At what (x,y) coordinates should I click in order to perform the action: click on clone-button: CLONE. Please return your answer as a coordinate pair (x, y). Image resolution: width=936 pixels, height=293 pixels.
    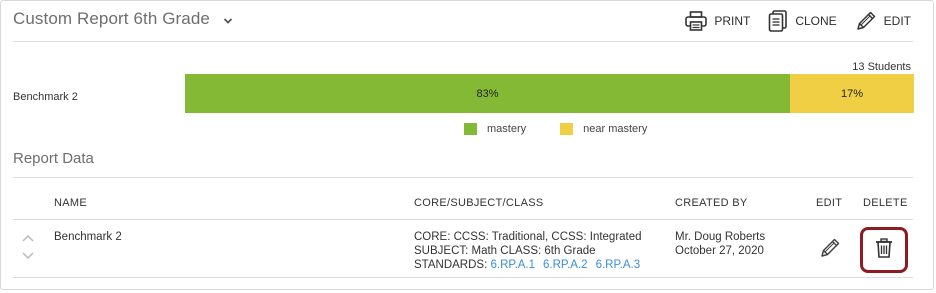
    Looking at the image, I should click on (802, 21).